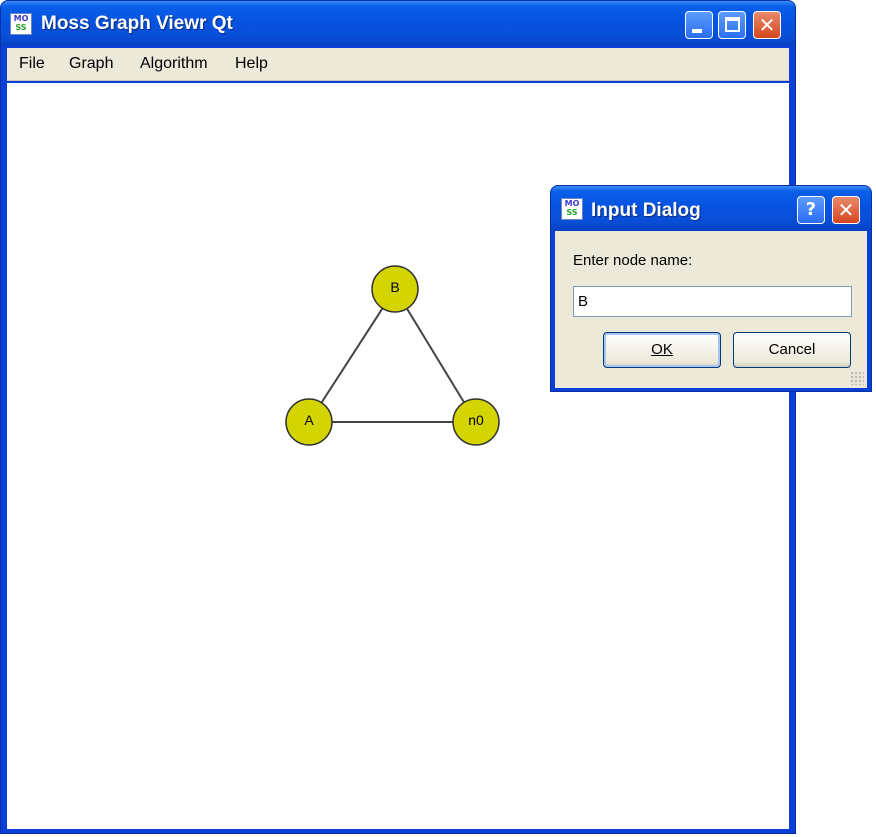  I want to click on close-button: ✕, so click(767, 25).